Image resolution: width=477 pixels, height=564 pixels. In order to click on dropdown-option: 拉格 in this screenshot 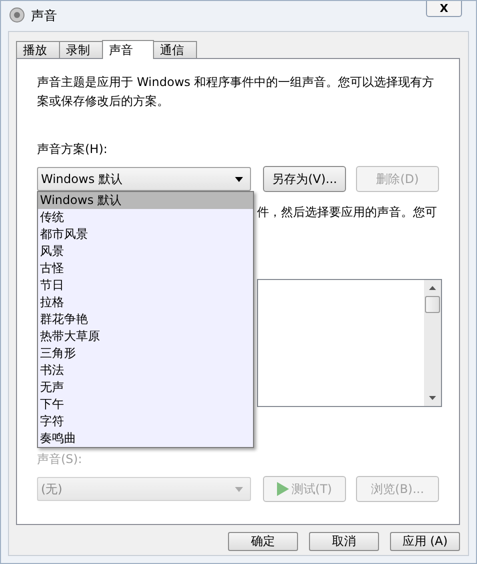, I will do `click(145, 302)`.